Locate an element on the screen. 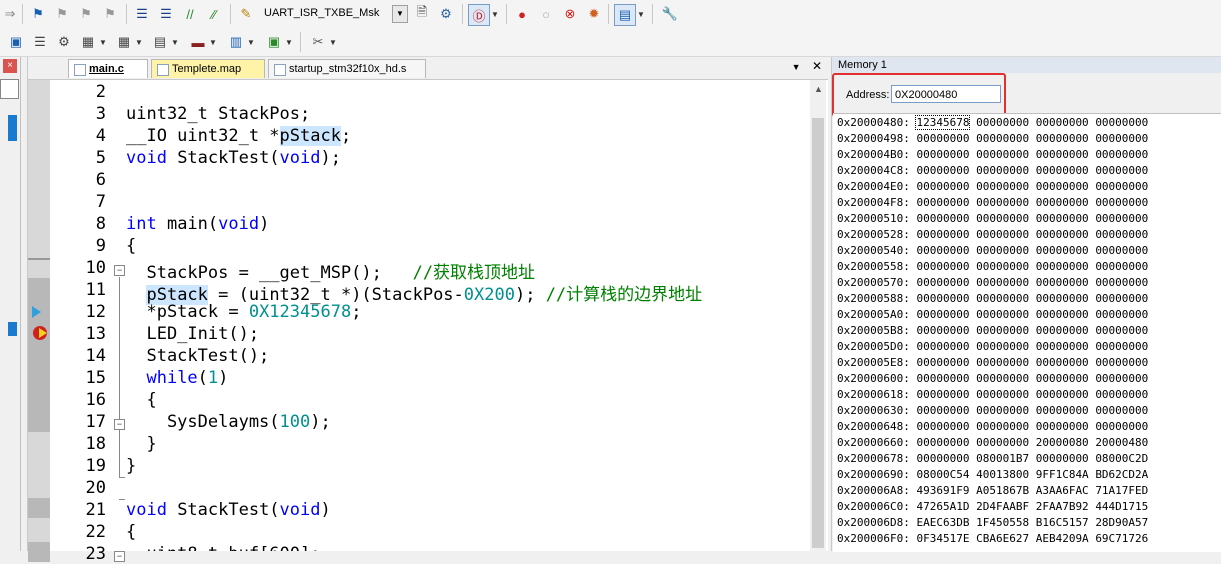  memory-value: 080001B7 is located at coordinates (1002, 458).